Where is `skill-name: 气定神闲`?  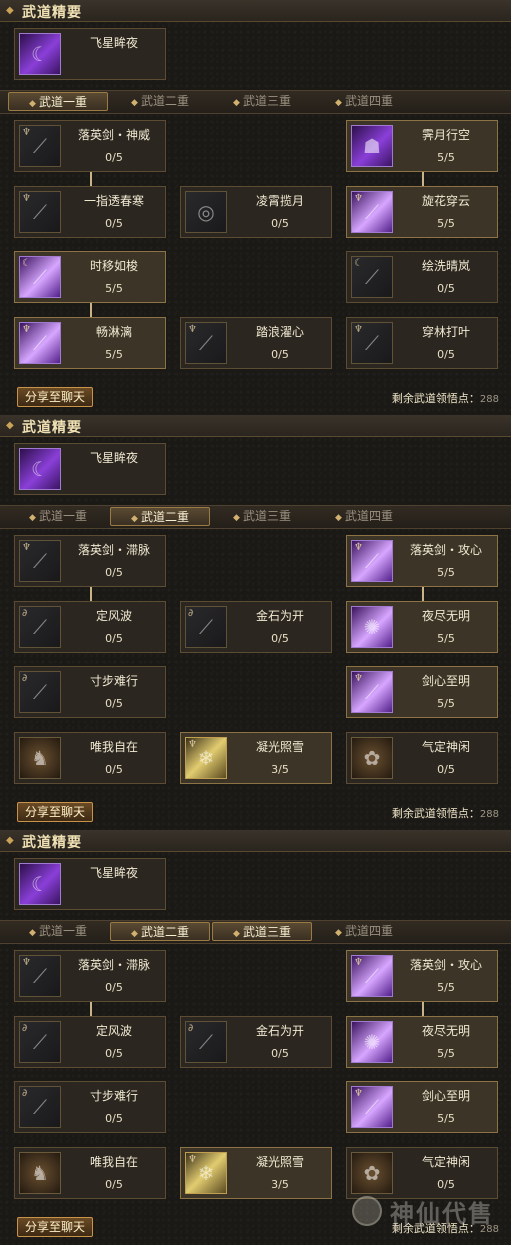
skill-name: 气定神闲 is located at coordinates (445, 747).